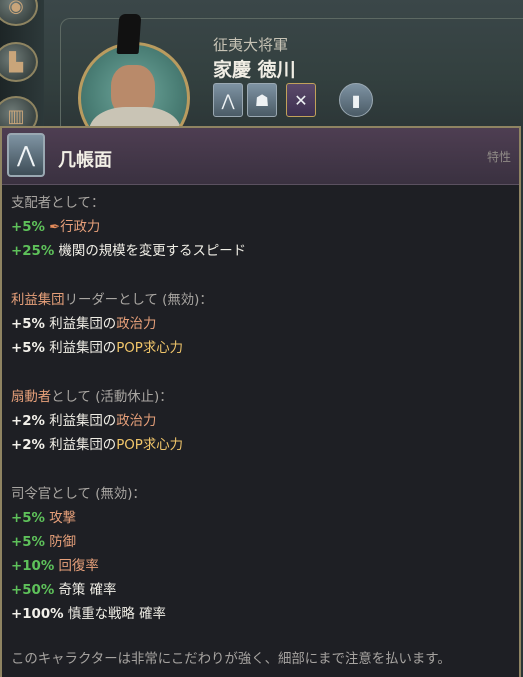  I want to click on commander-modifier: +50% 奇策 確率, so click(261, 591).